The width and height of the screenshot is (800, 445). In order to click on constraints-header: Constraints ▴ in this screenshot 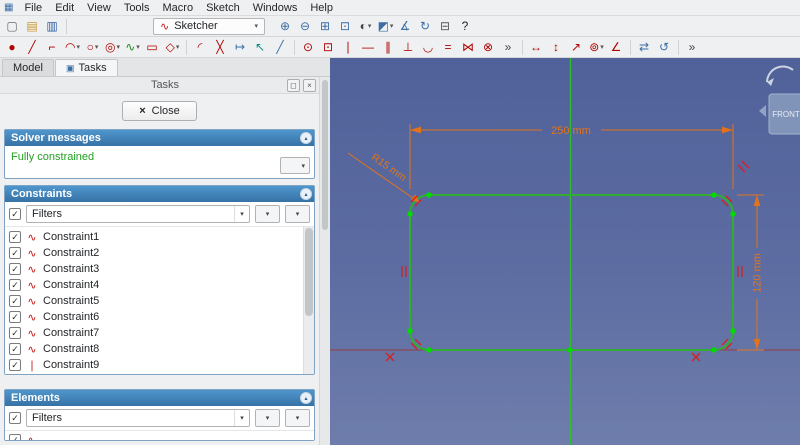, I will do `click(159, 194)`.